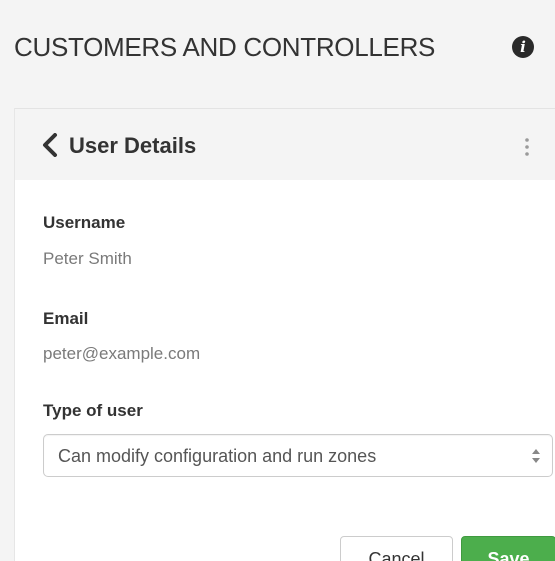 This screenshot has width=555, height=561. I want to click on chevron-left-icon, so click(50, 145).